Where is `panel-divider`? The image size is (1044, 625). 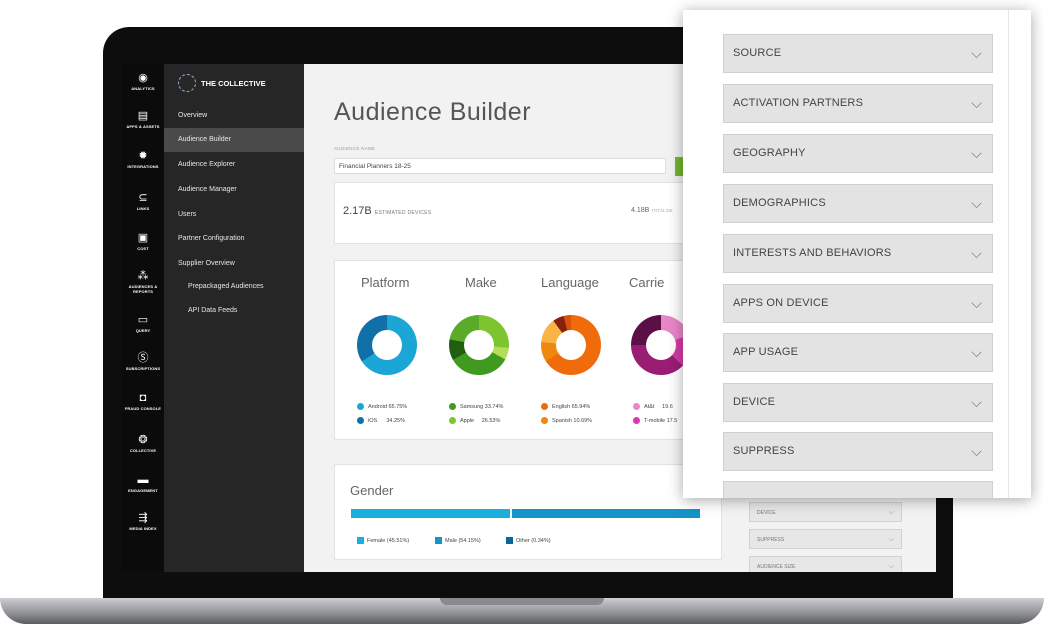 panel-divider is located at coordinates (1008, 254).